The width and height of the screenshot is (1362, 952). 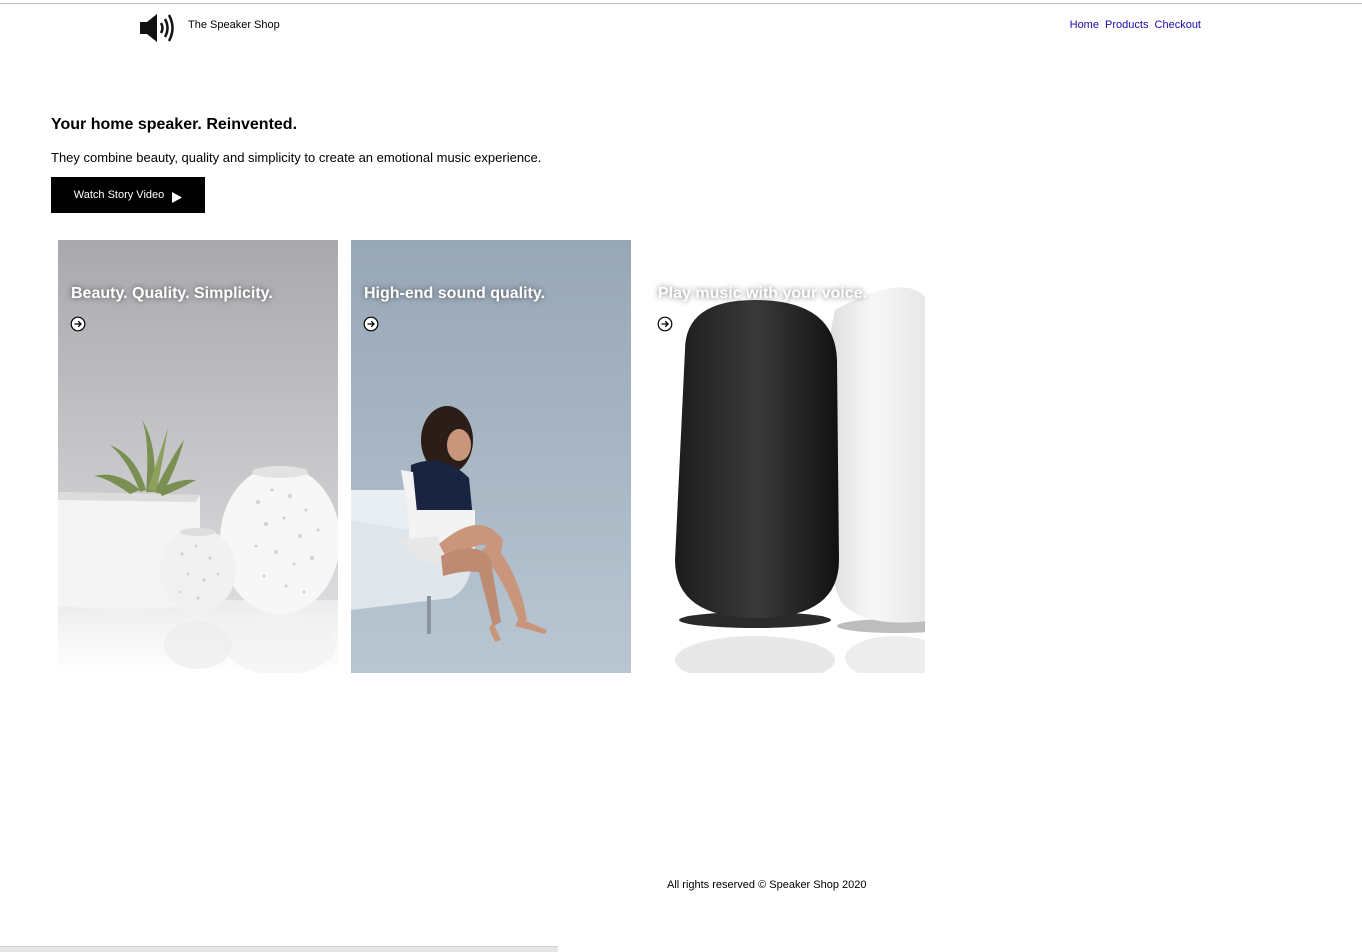 I want to click on top-border, so click(x=681, y=3).